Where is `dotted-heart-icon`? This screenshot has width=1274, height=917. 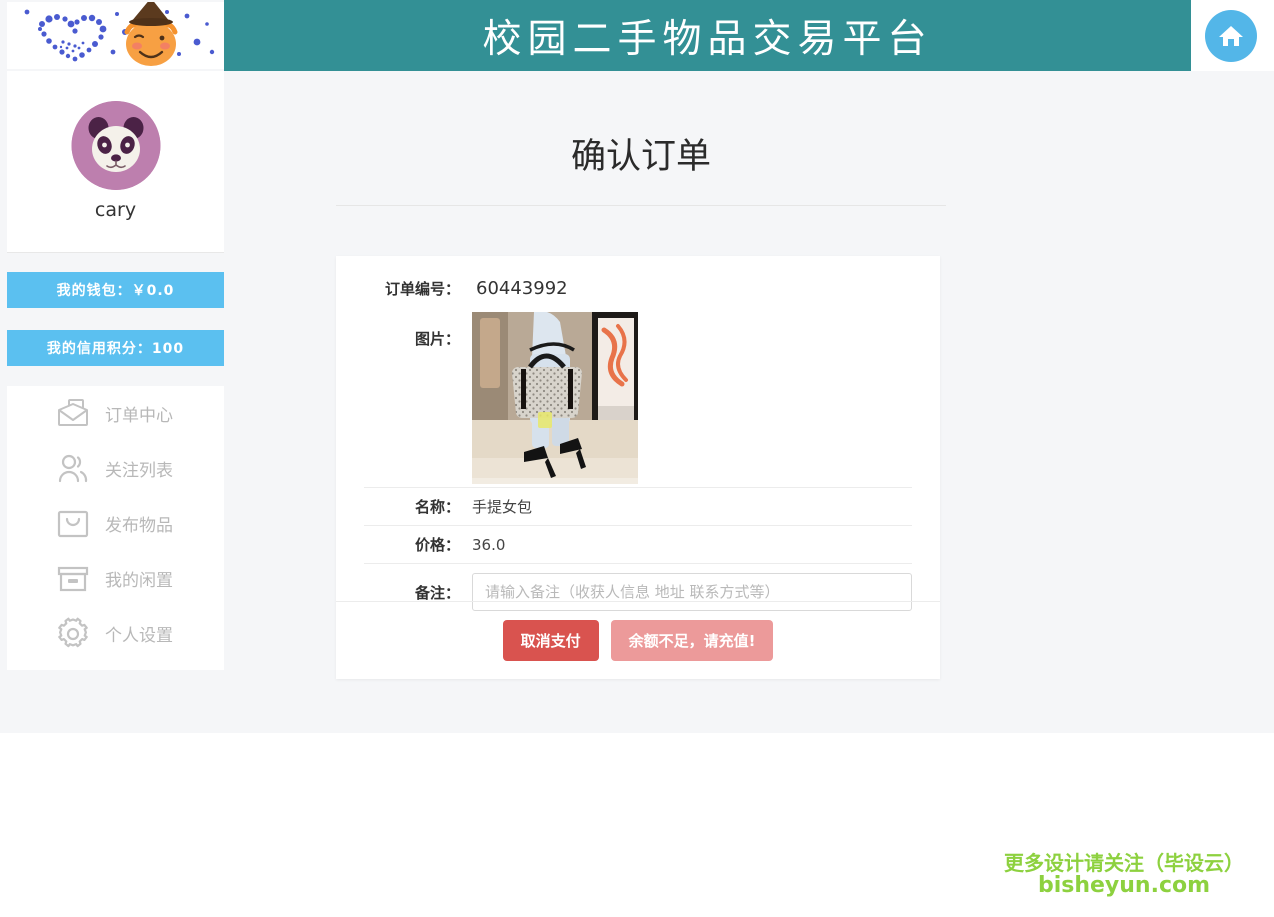 dotted-heart-icon is located at coordinates (119, 35).